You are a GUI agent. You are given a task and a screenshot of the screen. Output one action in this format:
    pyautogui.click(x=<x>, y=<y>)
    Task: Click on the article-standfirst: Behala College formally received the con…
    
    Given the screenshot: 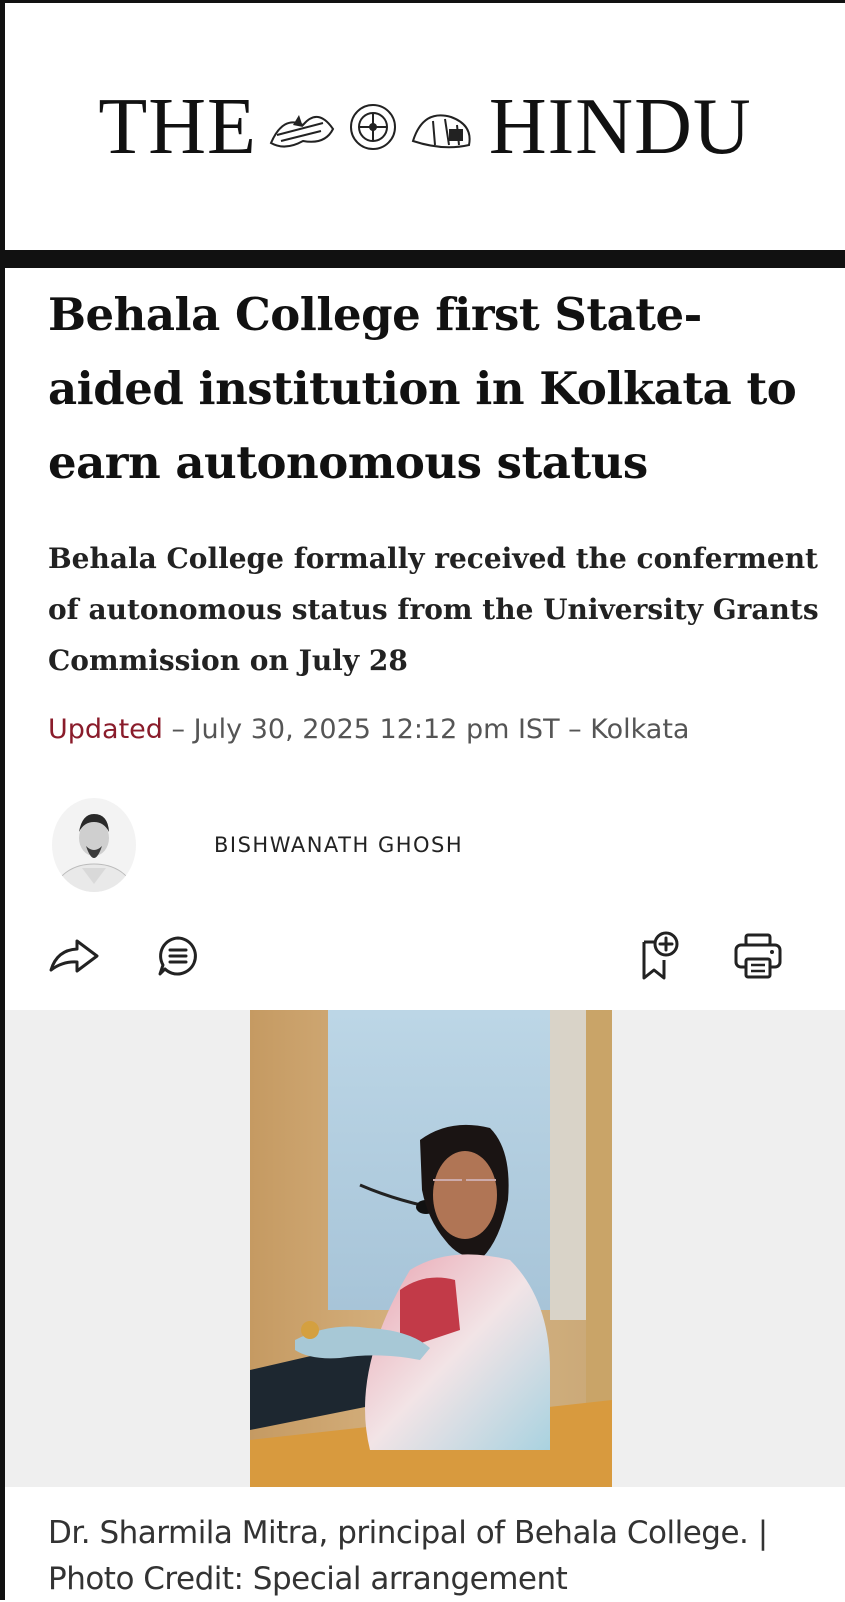 What is the action you would take?
    pyautogui.click(x=433, y=609)
    